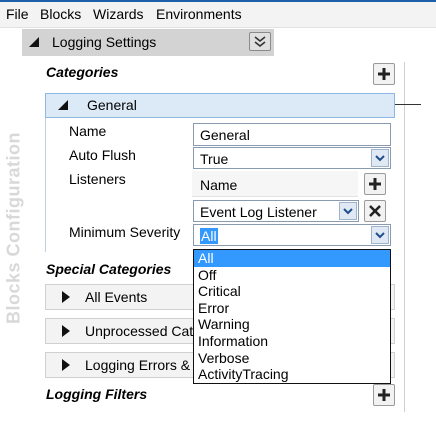 The height and width of the screenshot is (434, 436). Describe the element at coordinates (214, 159) in the screenshot. I see `auto-flush-value: True` at that location.